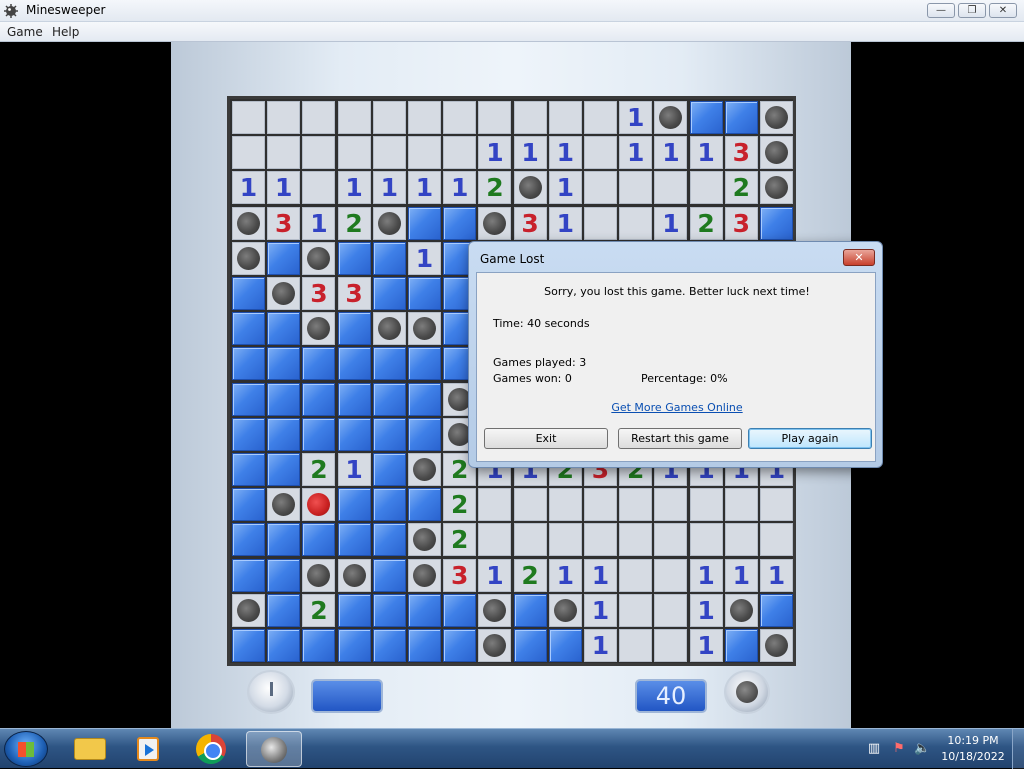 Image resolution: width=1024 pixels, height=769 pixels. Describe the element at coordinates (810, 438) in the screenshot. I see `play-again-button: Play again` at that location.